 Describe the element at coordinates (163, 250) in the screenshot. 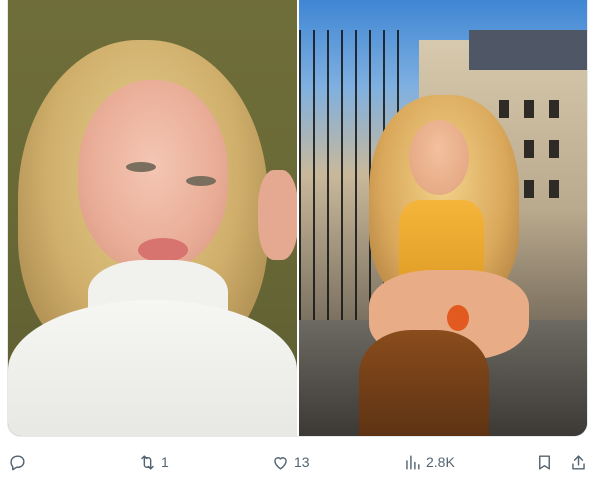

I see `lips` at that location.